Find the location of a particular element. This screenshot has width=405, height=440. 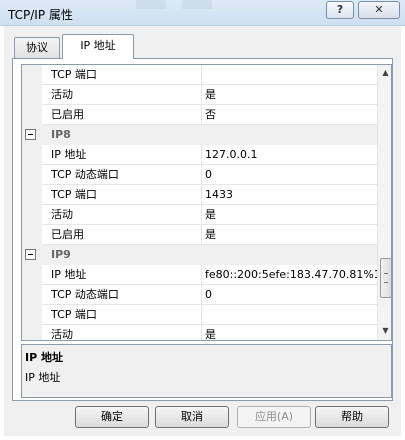

category-row: IP8 is located at coordinates (199, 135).